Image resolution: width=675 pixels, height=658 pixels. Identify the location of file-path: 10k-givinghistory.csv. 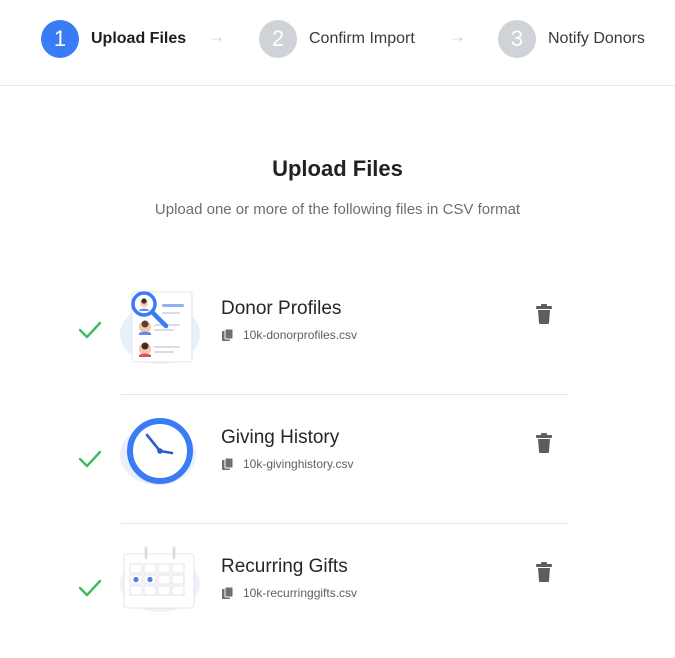
(298, 464).